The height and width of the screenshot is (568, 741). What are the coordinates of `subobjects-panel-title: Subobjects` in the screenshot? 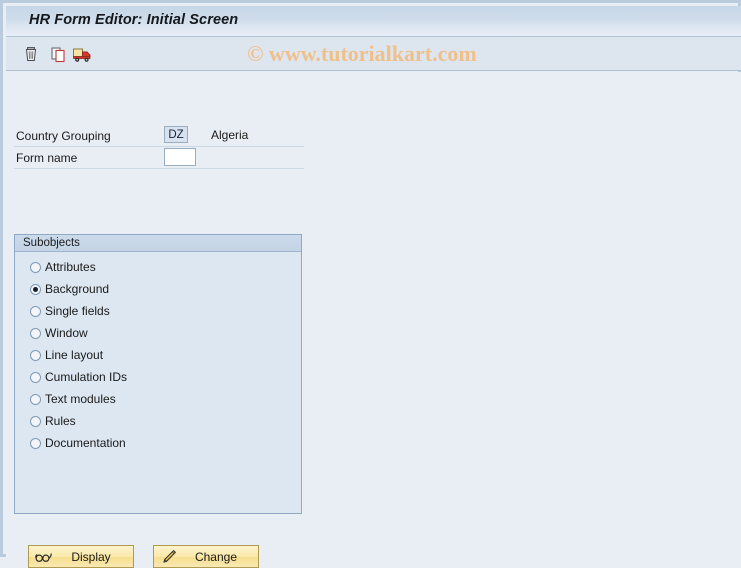 It's located at (51, 243).